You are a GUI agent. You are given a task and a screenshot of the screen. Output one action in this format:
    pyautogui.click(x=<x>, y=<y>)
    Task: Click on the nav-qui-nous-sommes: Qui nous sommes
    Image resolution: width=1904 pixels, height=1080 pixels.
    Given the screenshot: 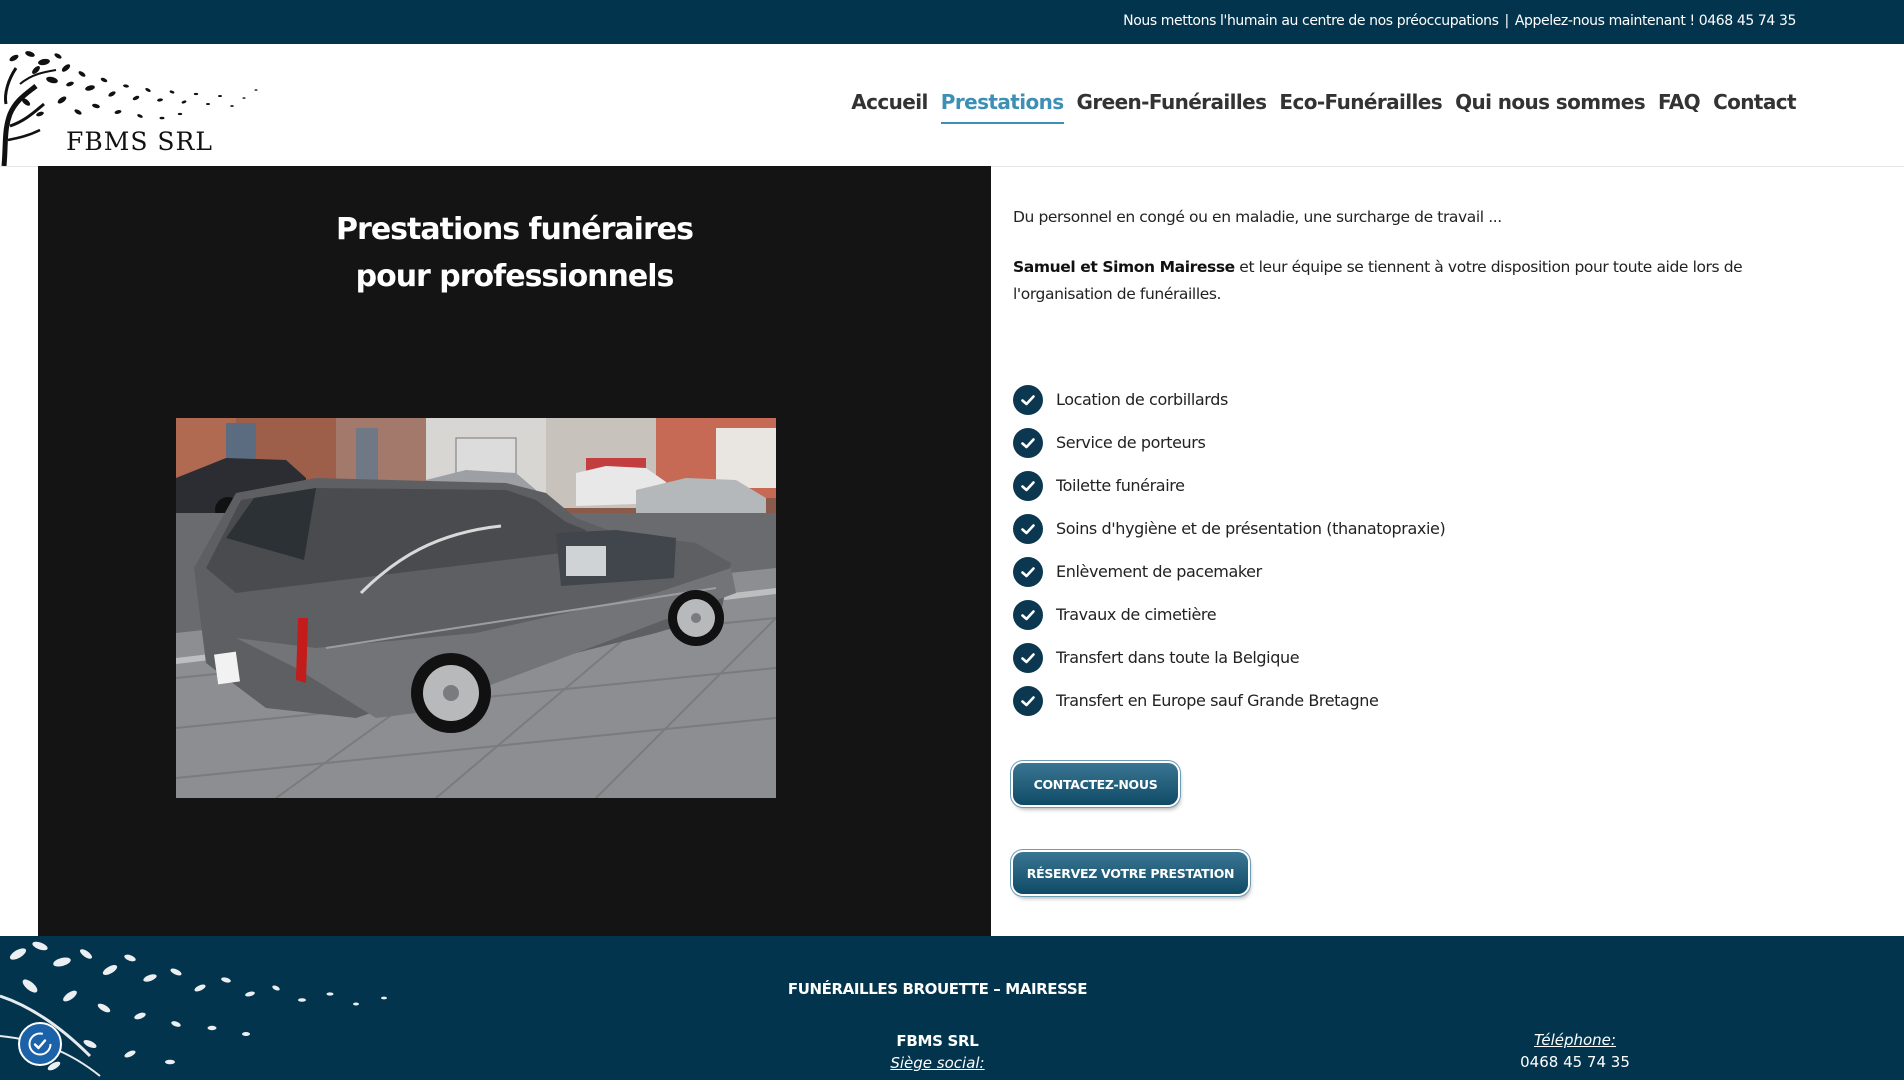 What is the action you would take?
    pyautogui.click(x=1550, y=107)
    